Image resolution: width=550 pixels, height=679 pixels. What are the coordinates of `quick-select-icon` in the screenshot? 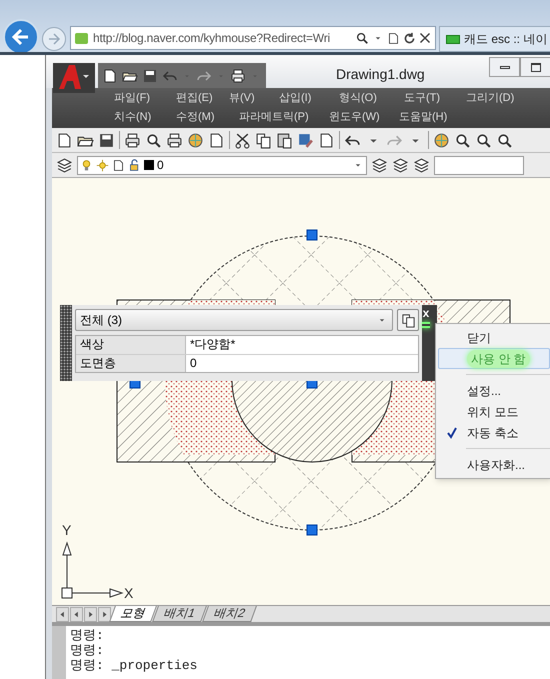 It's located at (408, 320).